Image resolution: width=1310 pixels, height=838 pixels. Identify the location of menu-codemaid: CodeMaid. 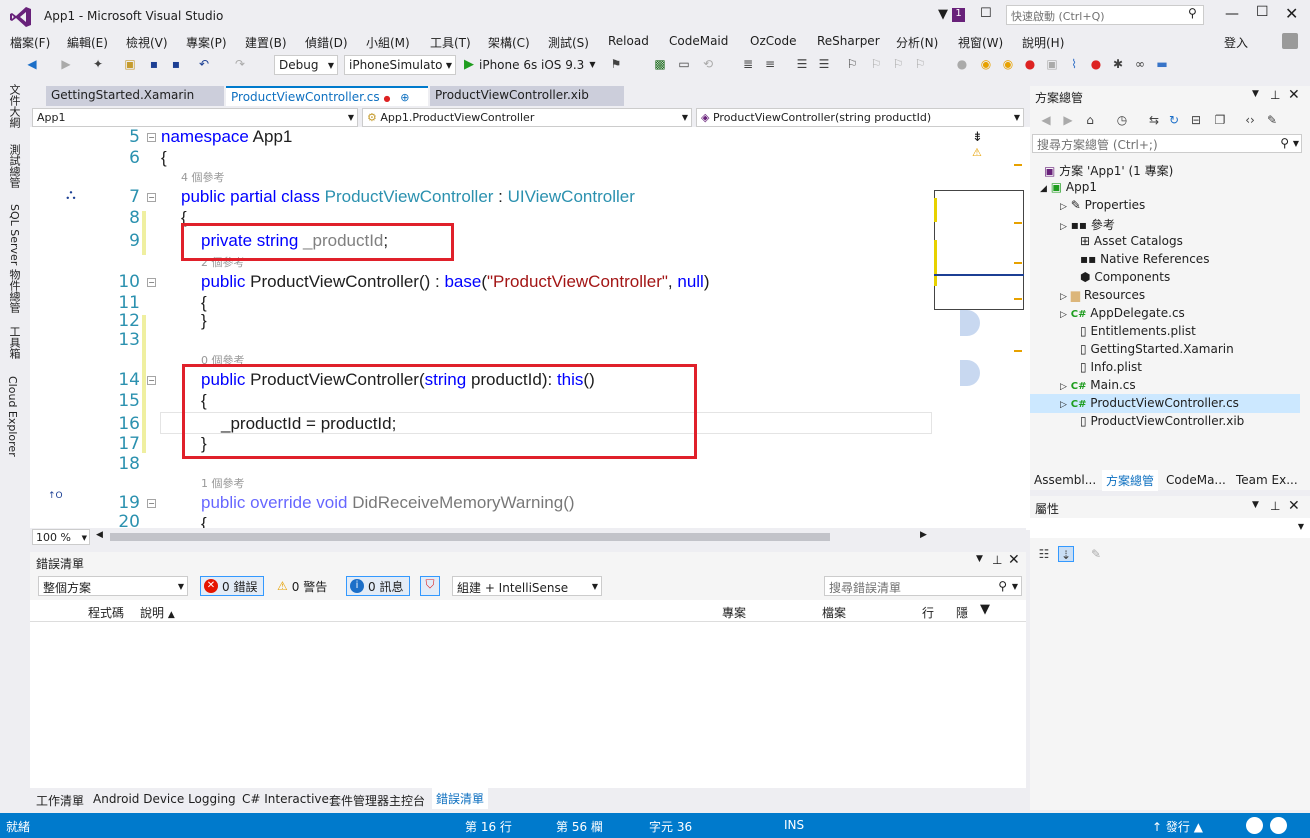
(698, 41).